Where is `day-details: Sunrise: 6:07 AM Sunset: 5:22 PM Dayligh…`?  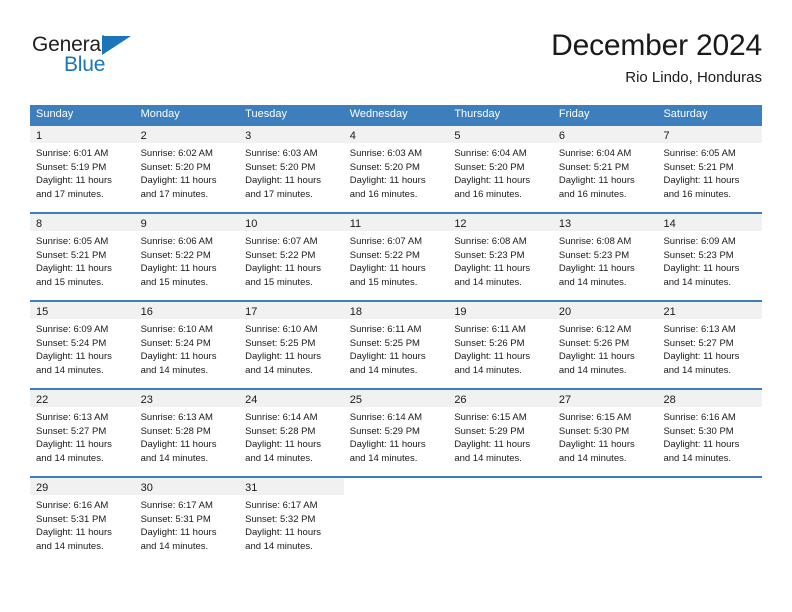
day-details: Sunrise: 6:07 AM Sunset: 5:22 PM Dayligh… is located at coordinates (291, 260).